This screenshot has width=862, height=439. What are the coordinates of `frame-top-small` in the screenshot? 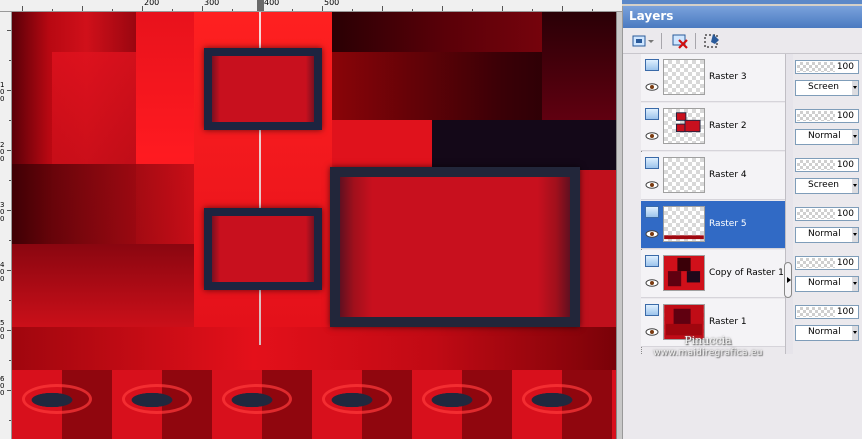 It's located at (263, 89).